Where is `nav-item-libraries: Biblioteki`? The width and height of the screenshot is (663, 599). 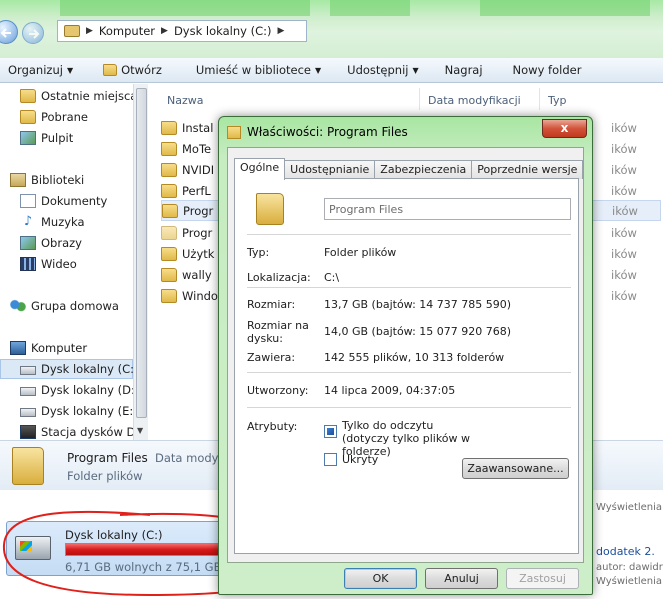 nav-item-libraries: Biblioteki is located at coordinates (47, 180).